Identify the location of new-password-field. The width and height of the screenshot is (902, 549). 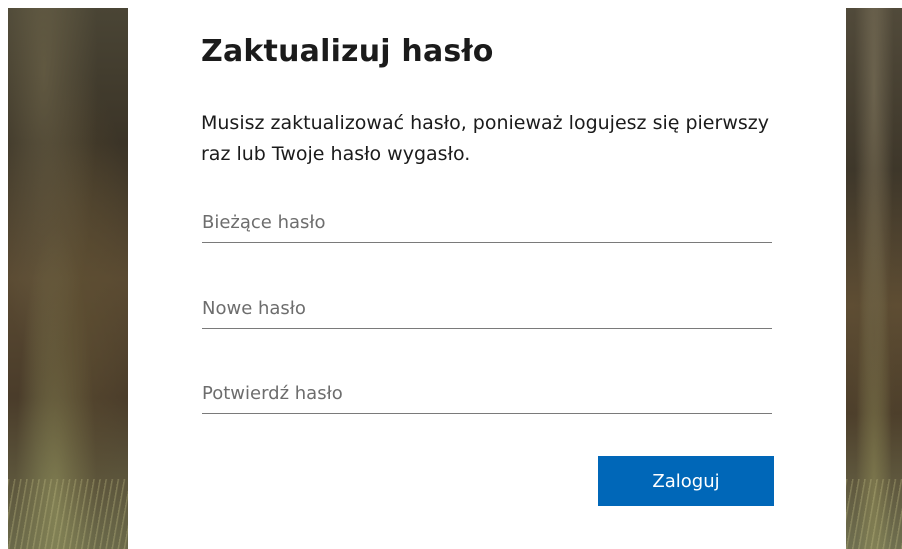
(487, 308).